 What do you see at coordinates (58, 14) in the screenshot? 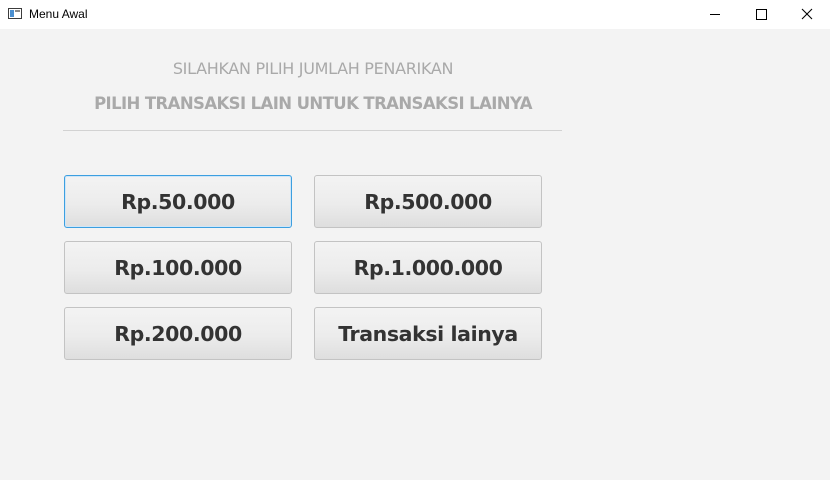
I see `window-title: Menu Awal` at bounding box center [58, 14].